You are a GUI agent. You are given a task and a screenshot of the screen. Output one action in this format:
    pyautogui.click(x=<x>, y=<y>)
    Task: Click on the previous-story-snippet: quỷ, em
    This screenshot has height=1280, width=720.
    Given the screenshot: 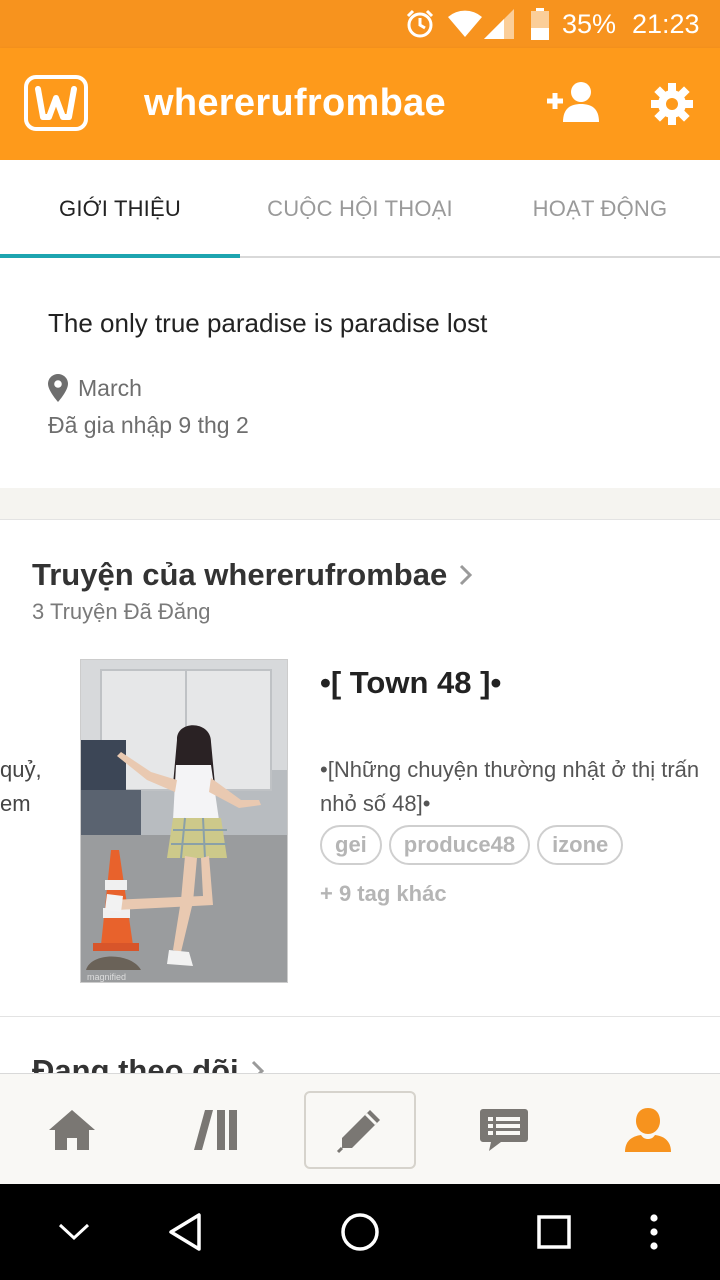 What is the action you would take?
    pyautogui.click(x=21, y=787)
    